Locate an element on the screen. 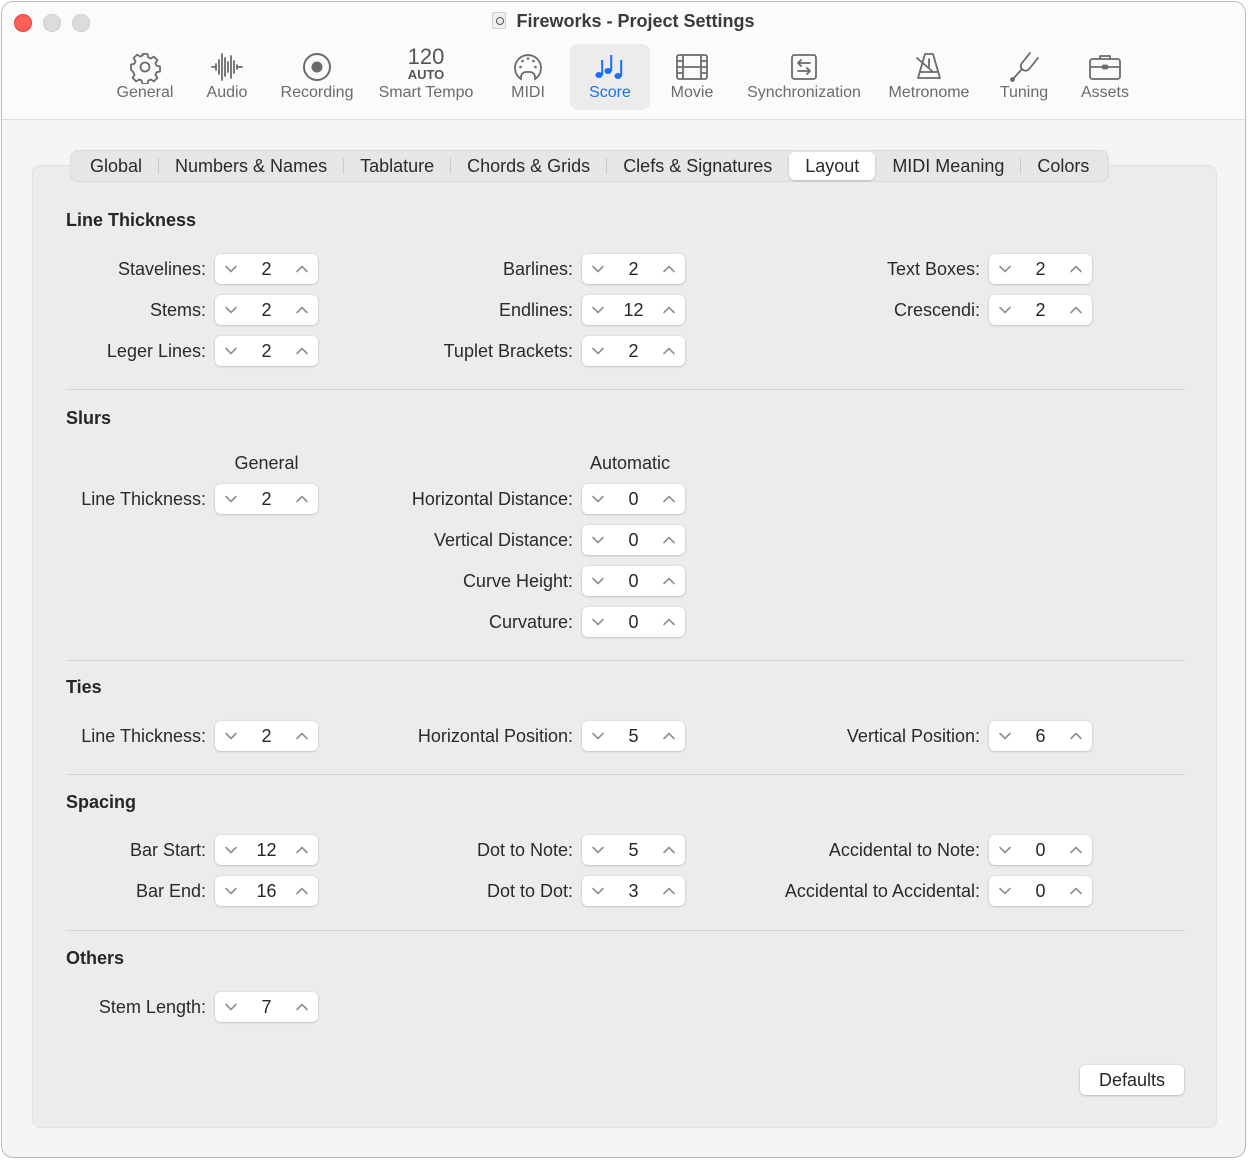  toolbar-item-audio: Audio is located at coordinates (227, 77).